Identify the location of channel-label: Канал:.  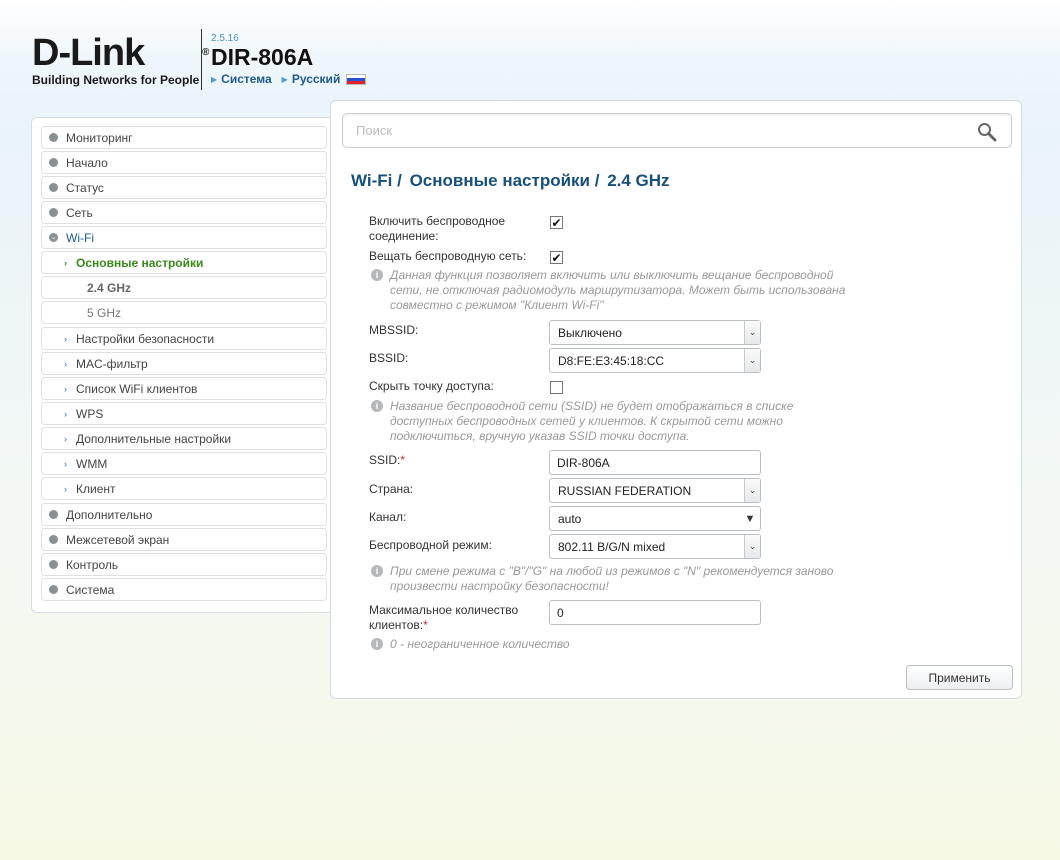
(388, 517).